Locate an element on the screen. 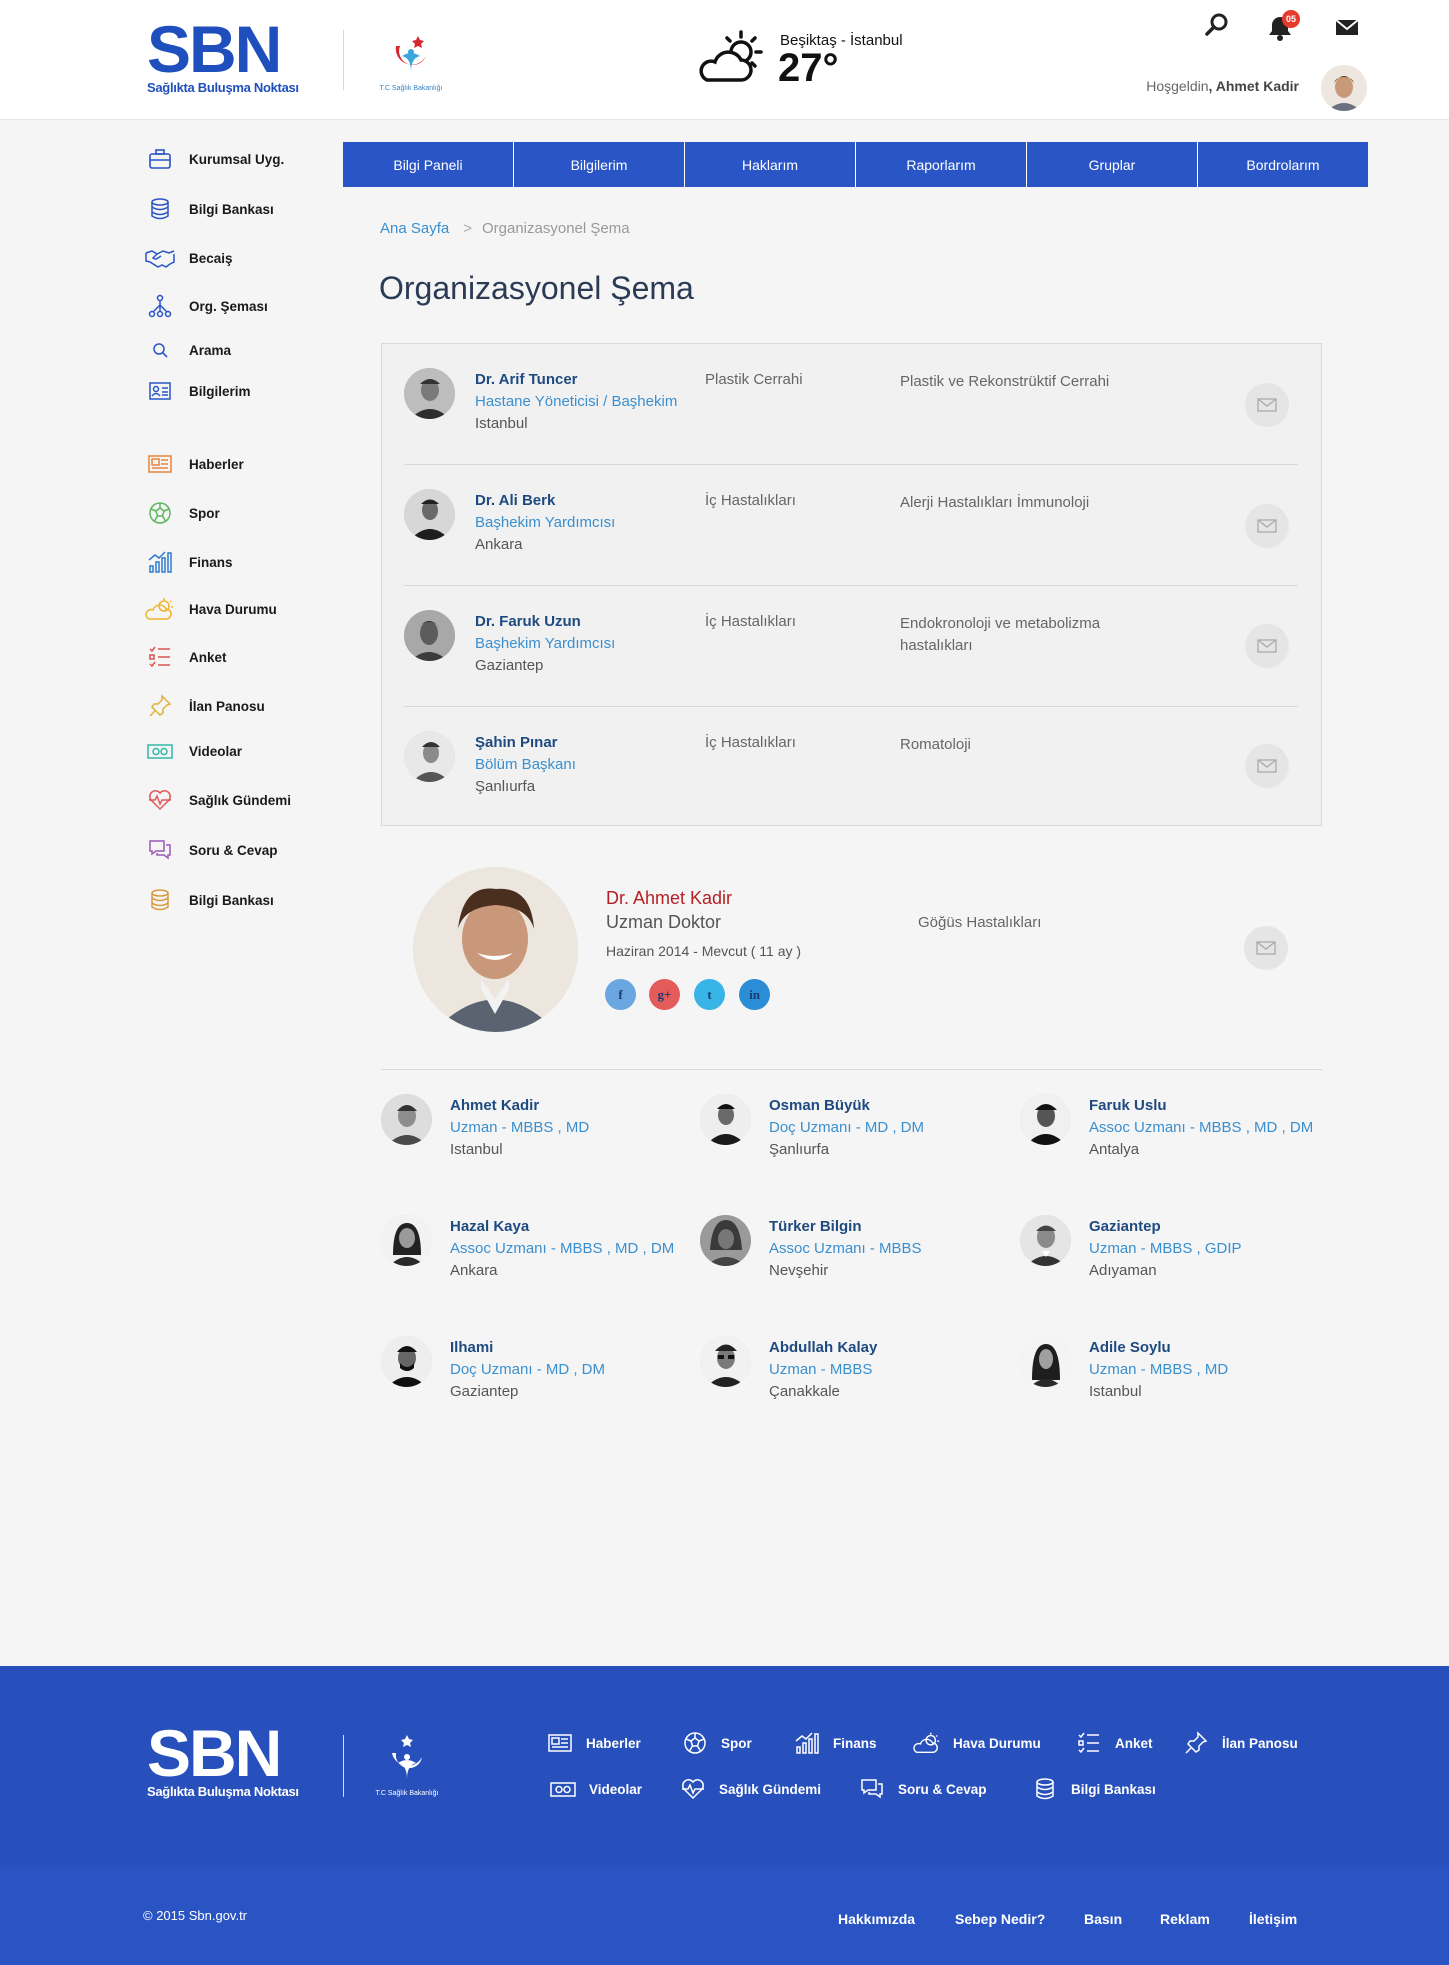 The width and height of the screenshot is (1449, 1965). breadcrumb-home: Ana Sayfa is located at coordinates (414, 228).